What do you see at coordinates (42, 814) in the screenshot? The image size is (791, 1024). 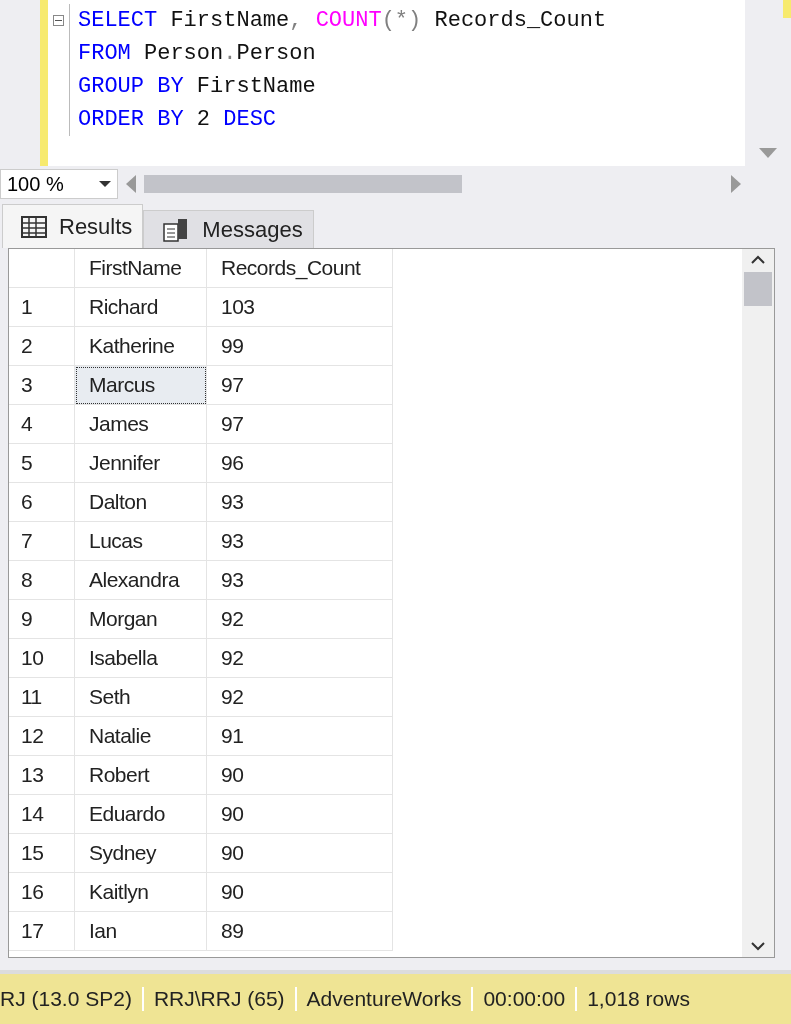 I see `row-number: 14` at bounding box center [42, 814].